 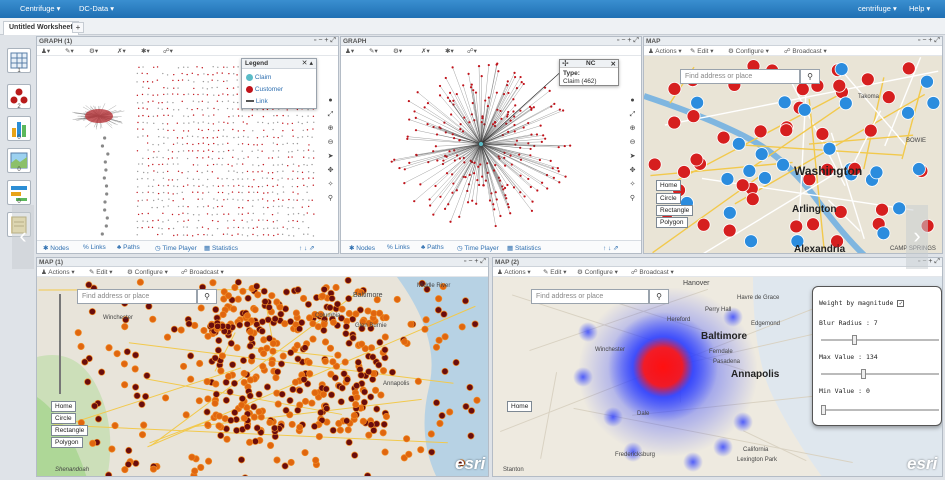 What do you see at coordinates (258, 77) in the screenshot?
I see `legend-item-claim: Claim` at bounding box center [258, 77].